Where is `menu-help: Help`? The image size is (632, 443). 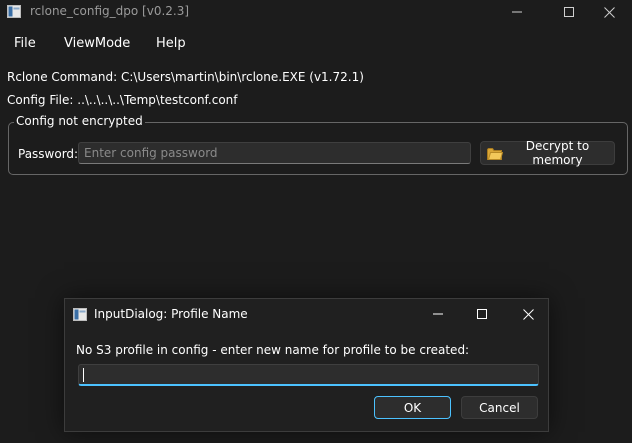
menu-help: Help is located at coordinates (171, 43).